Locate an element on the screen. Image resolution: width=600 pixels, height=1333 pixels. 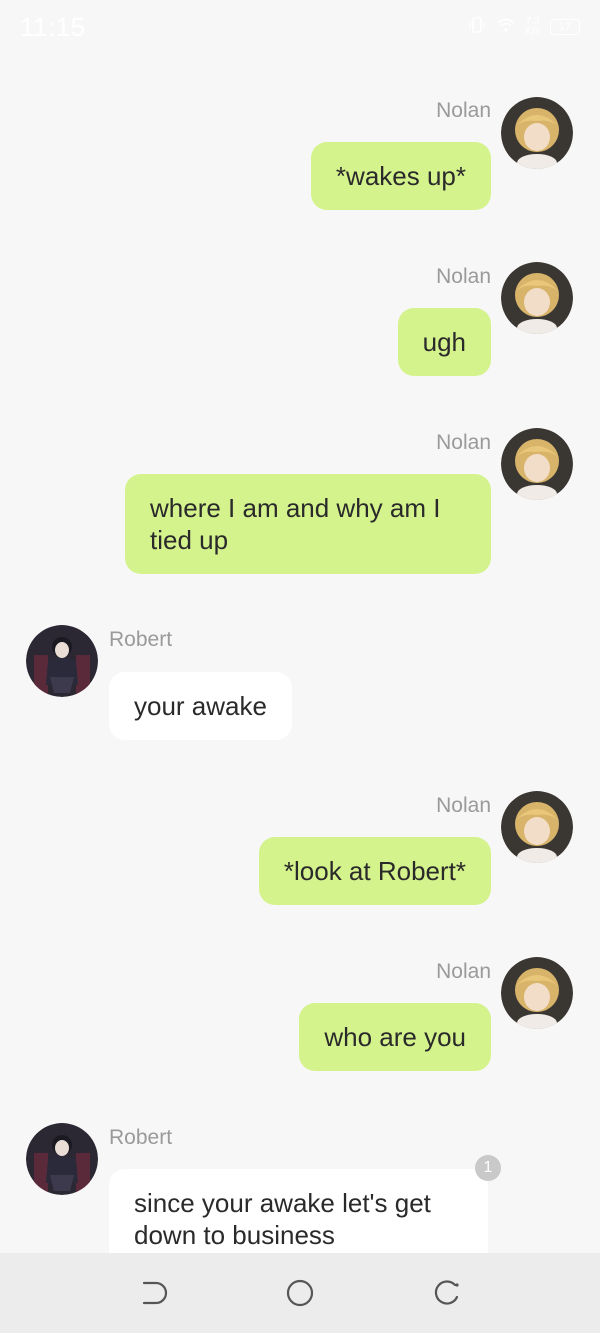
recents-icon is located at coordinates (447, 1293).